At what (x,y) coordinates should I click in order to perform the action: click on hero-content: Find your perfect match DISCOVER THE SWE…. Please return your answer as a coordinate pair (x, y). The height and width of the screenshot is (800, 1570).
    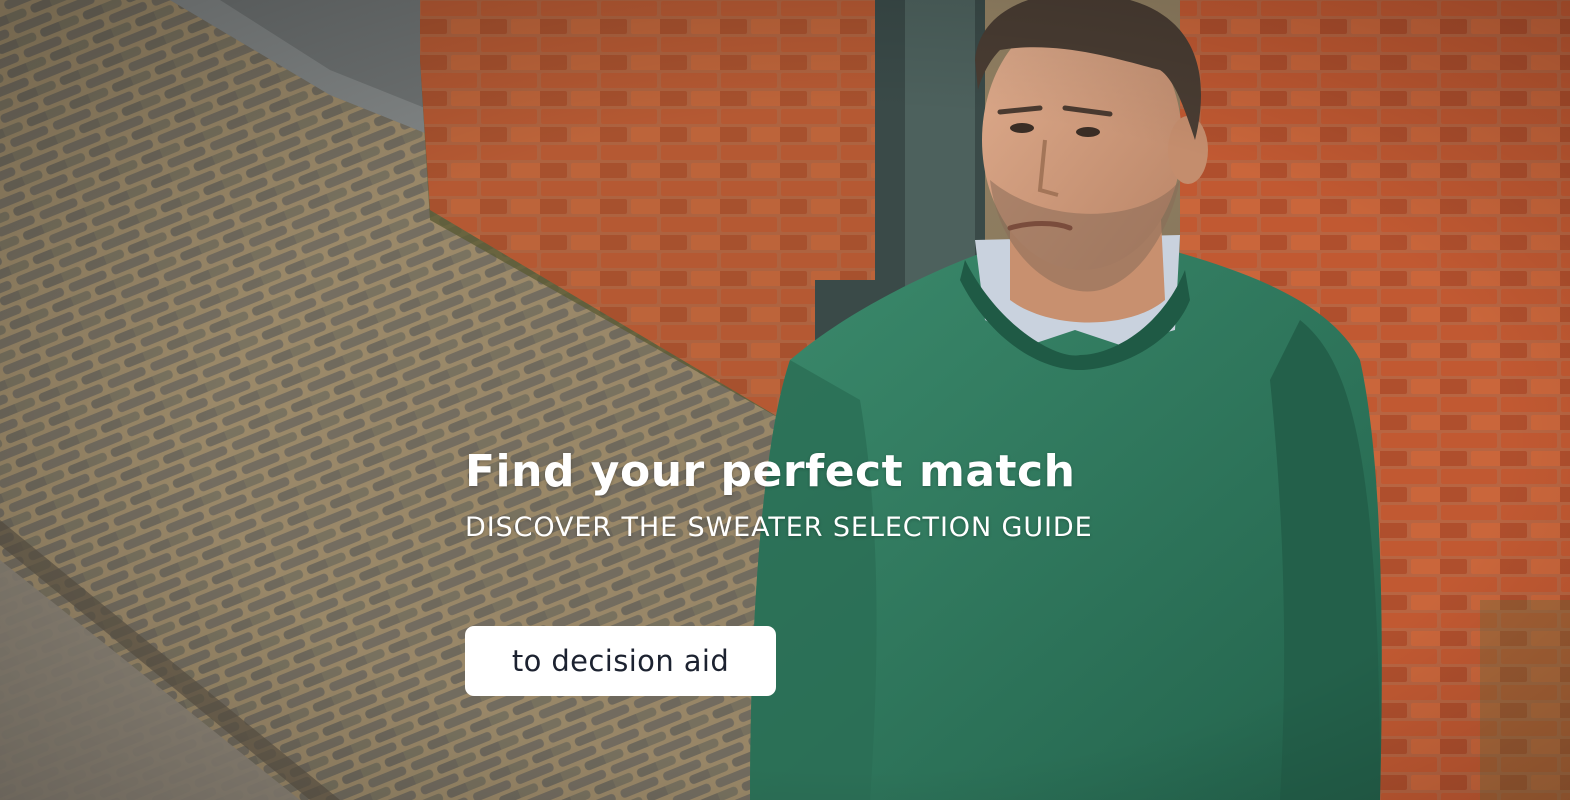
    Looking at the image, I should click on (779, 571).